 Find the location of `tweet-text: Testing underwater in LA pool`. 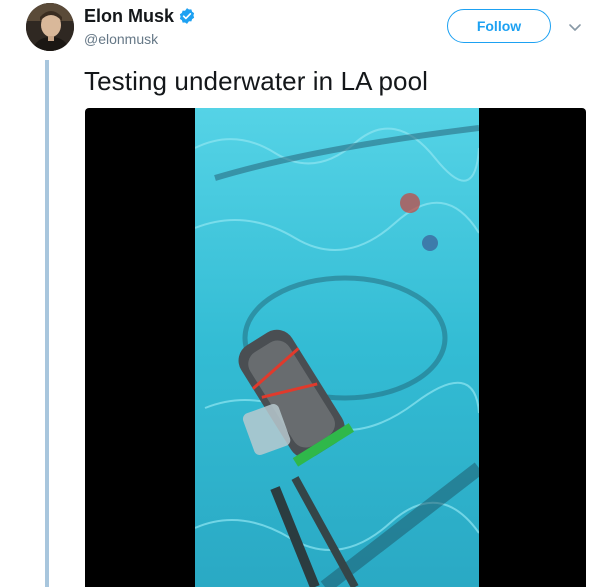

tweet-text: Testing underwater in LA pool is located at coordinates (256, 81).